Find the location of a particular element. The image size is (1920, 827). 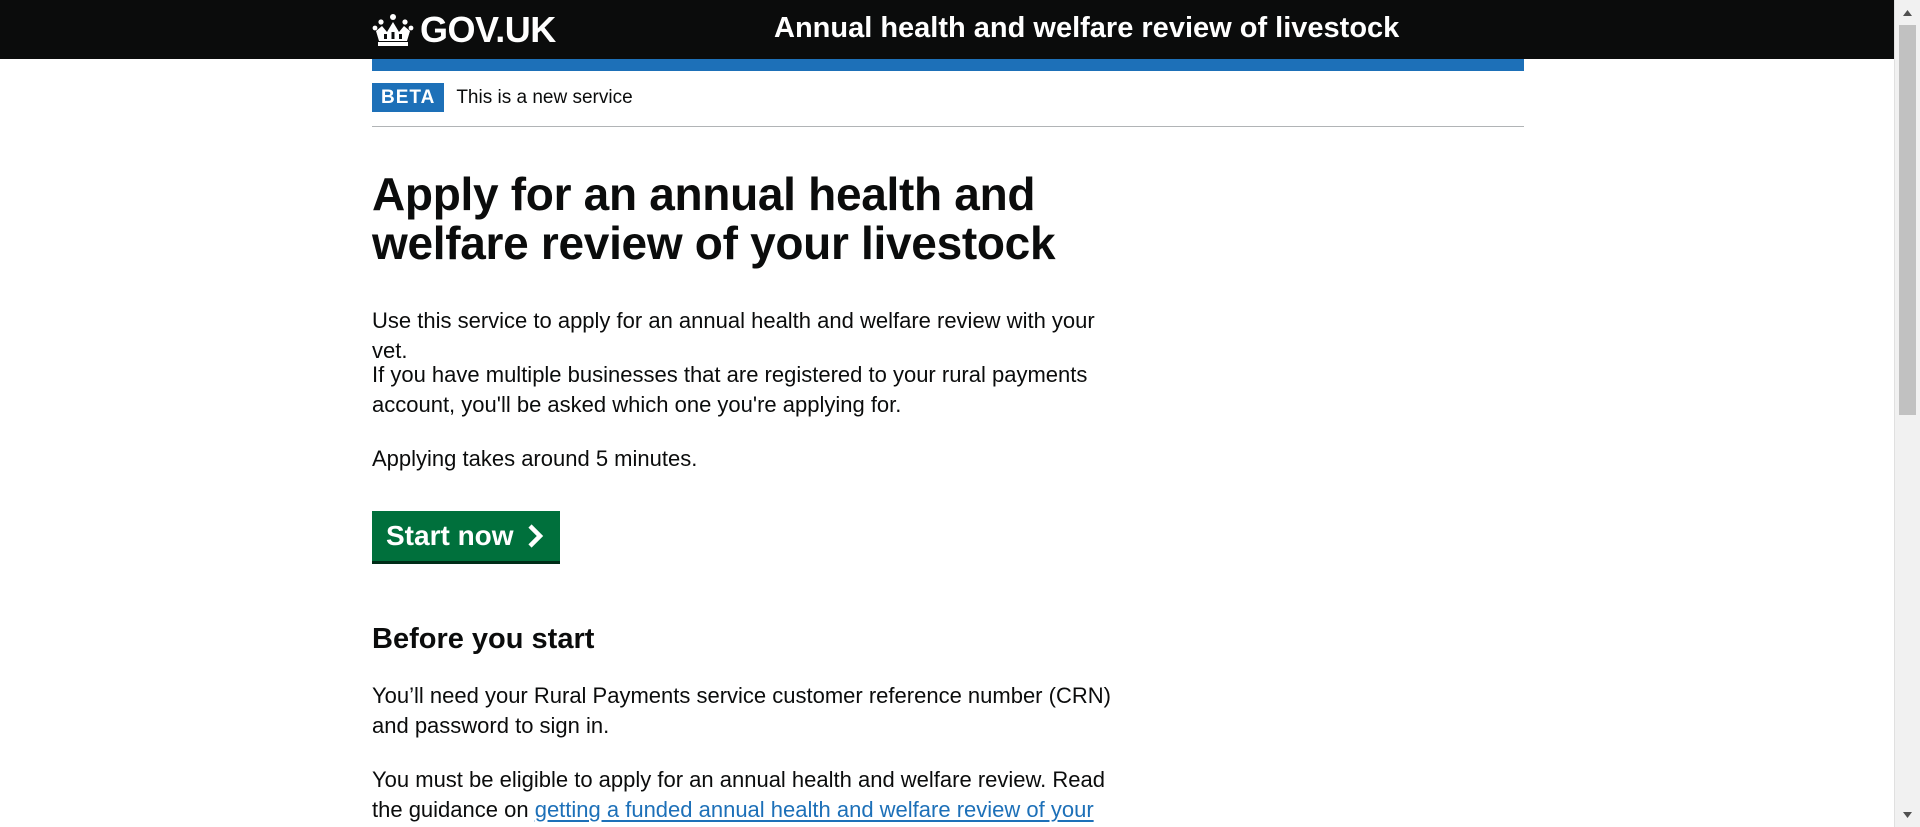

duration-paragraph: Applying takes around 5 minutes. is located at coordinates (535, 458).